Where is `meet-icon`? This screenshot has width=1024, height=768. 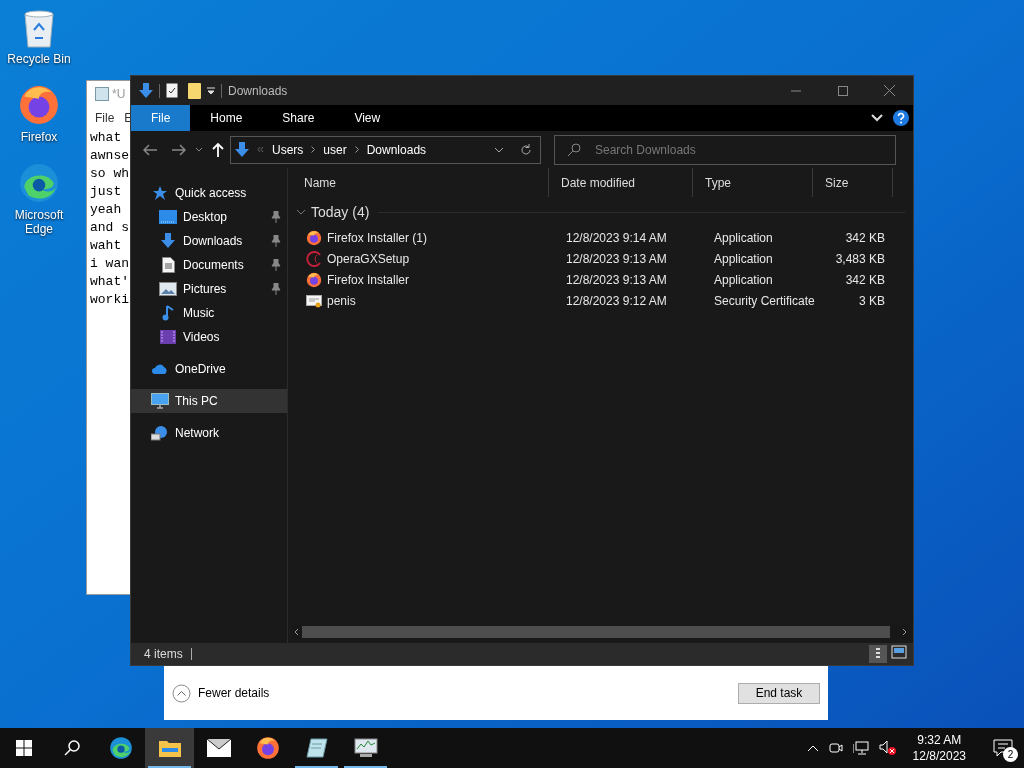
meet-icon is located at coordinates (835, 748).